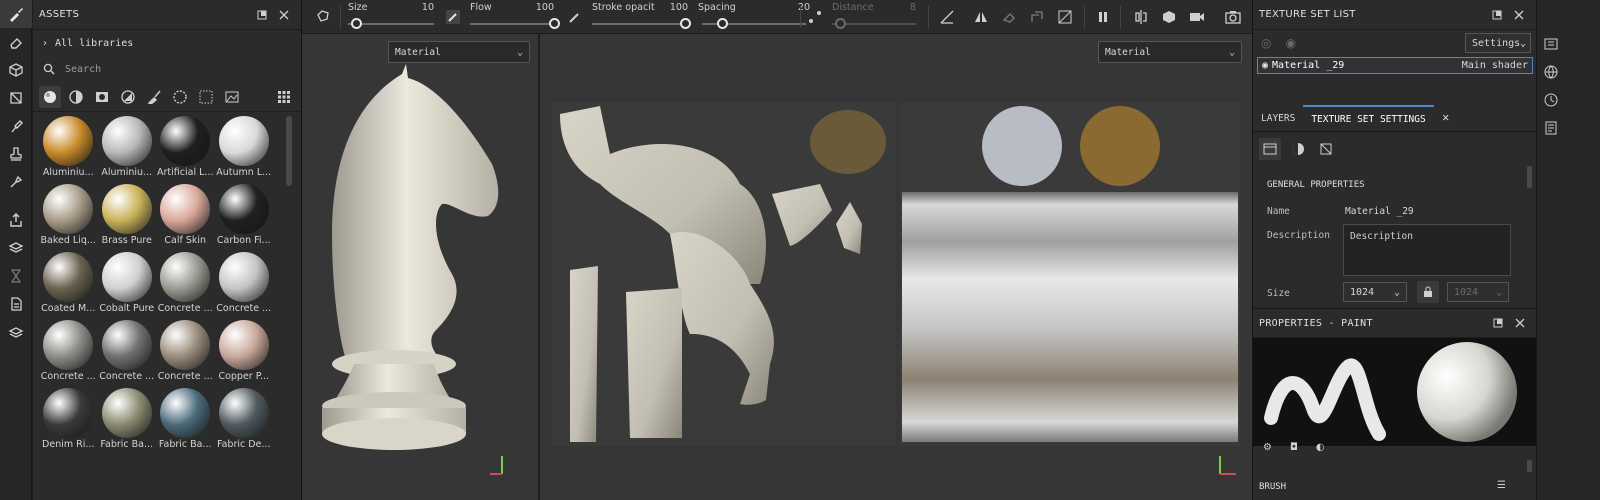  I want to click on 3d-view-icon, so click(1169, 17).